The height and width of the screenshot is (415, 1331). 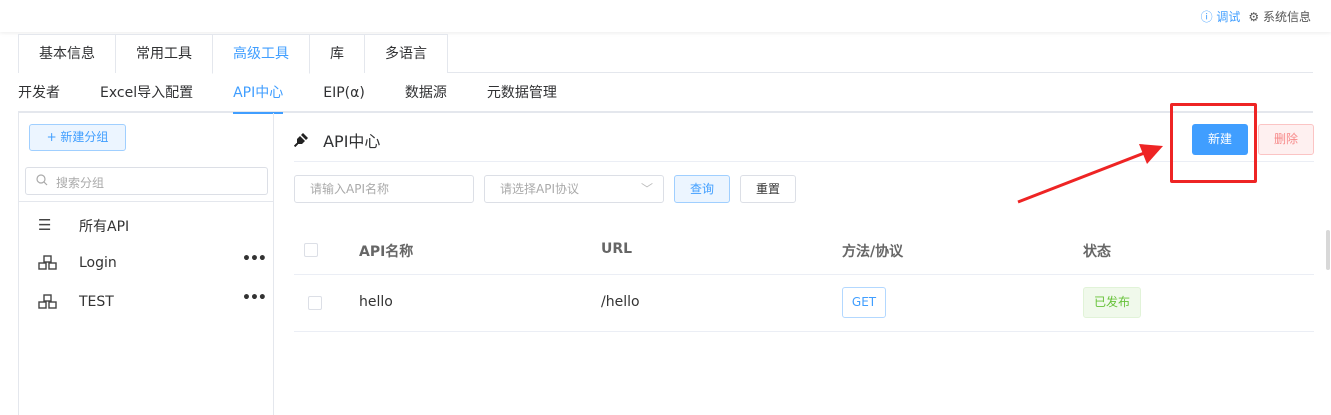 What do you see at coordinates (1112, 302) in the screenshot?
I see `status-badge: 已发布` at bounding box center [1112, 302].